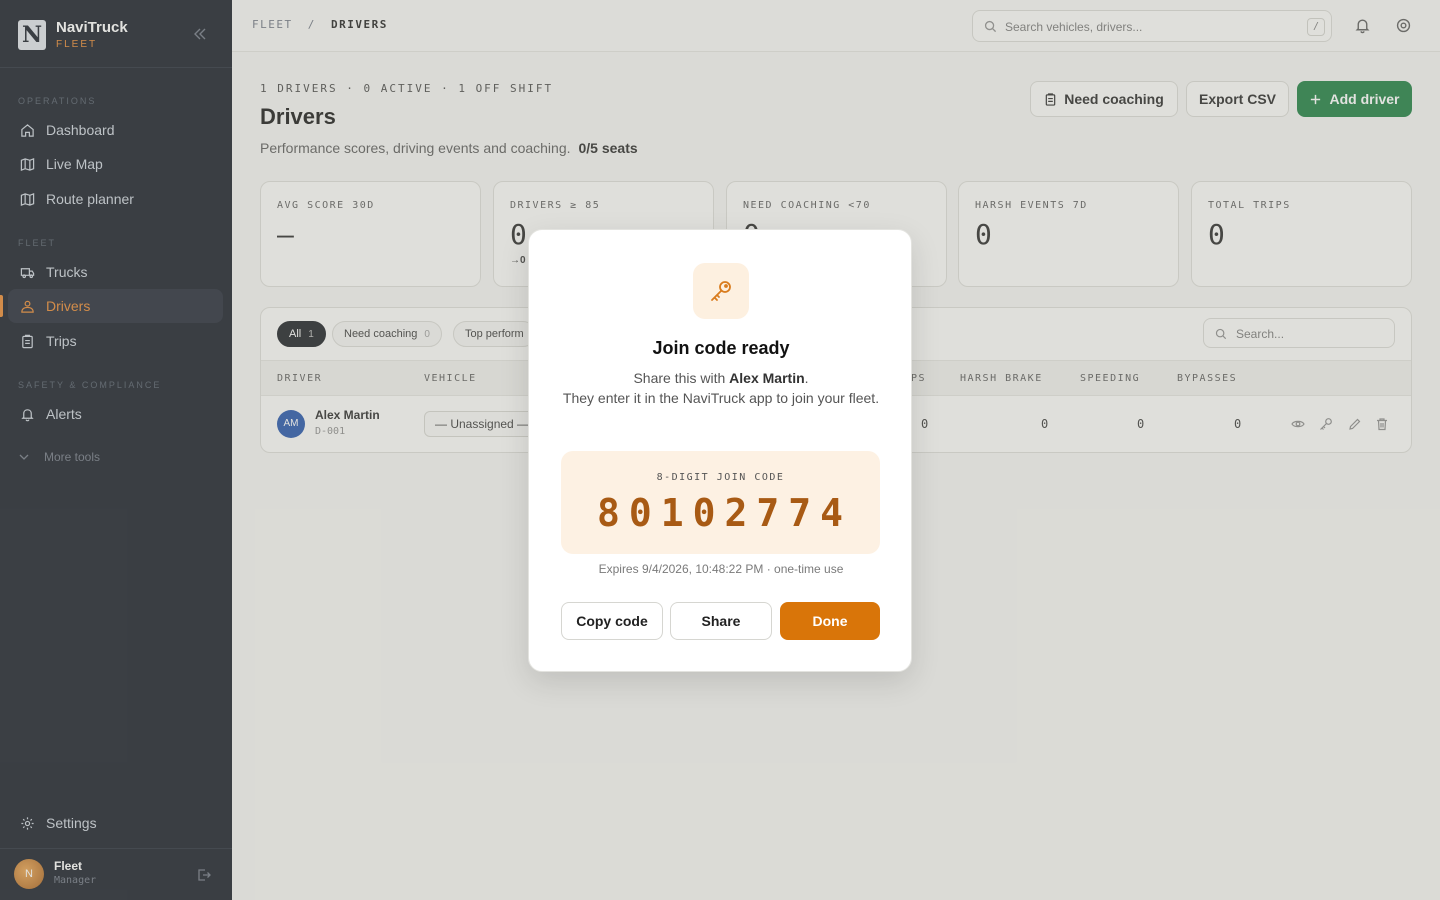 The image size is (1440, 900). I want to click on dialog-line1-suffix: ., so click(806, 378).